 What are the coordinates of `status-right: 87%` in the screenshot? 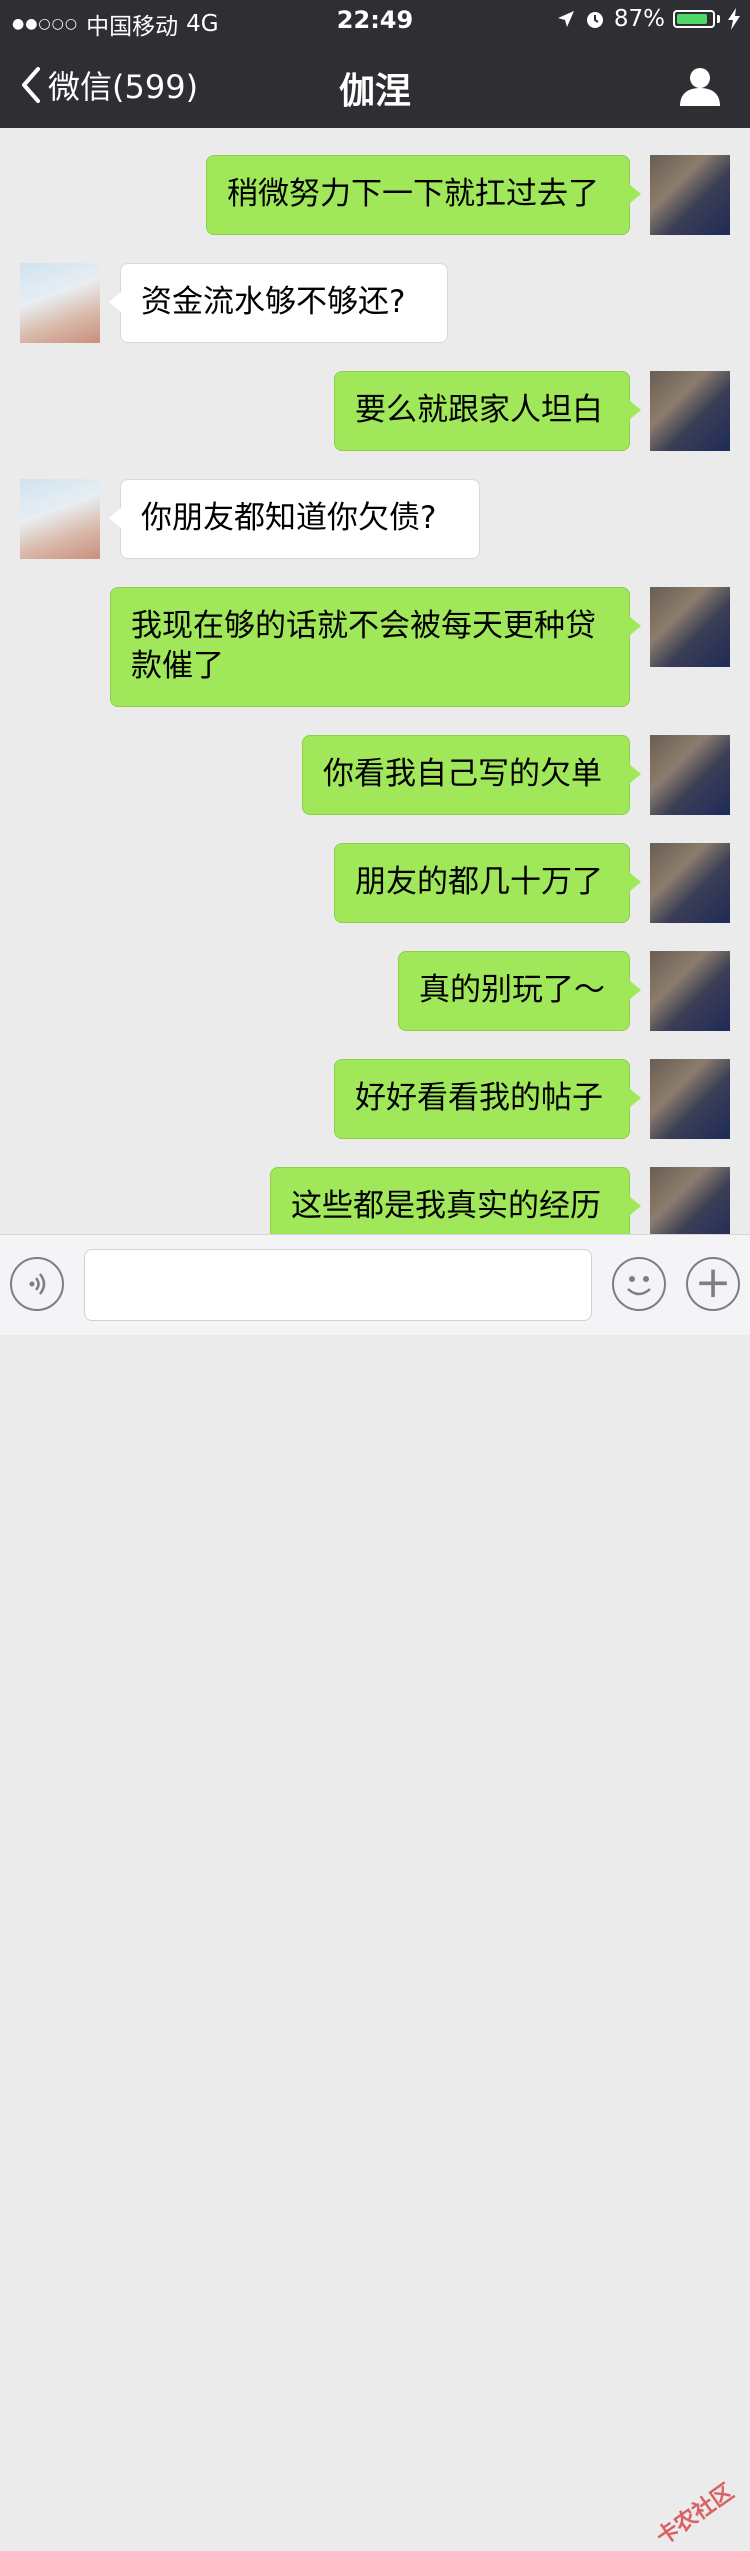 It's located at (648, 19).